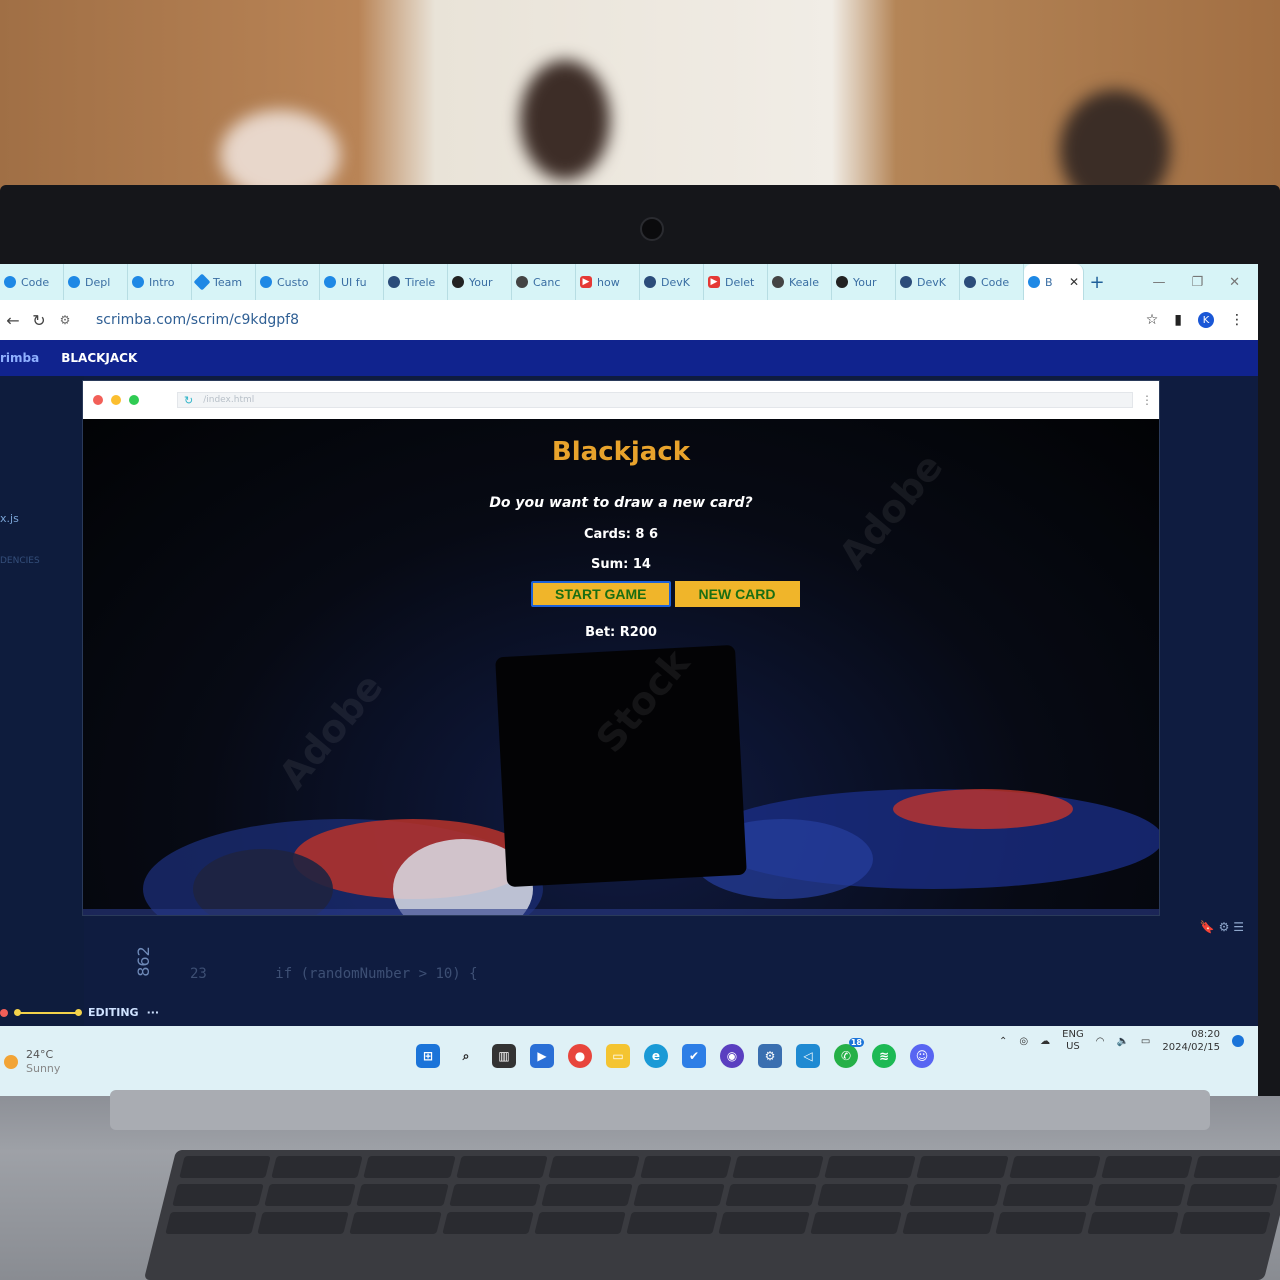 This screenshot has width=1280, height=1280. Describe the element at coordinates (1178, 320) in the screenshot. I see `side-panel-icon: ▮` at that location.